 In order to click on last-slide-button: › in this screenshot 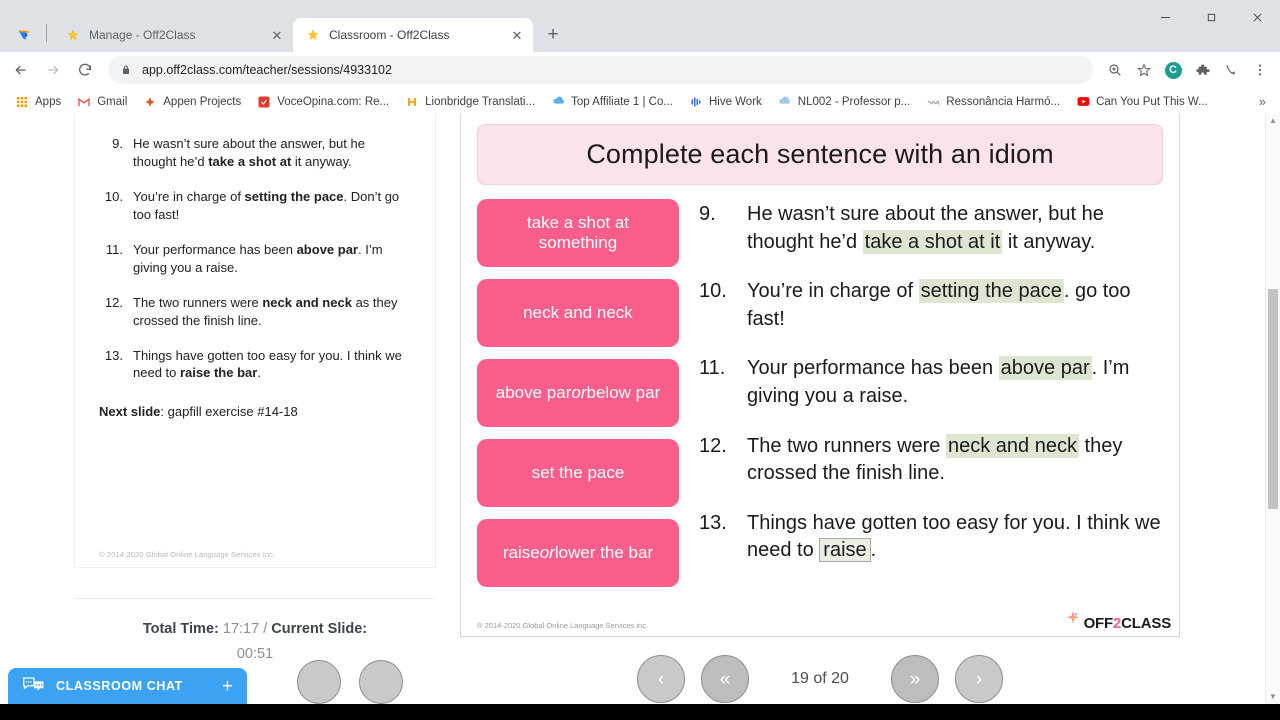, I will do `click(979, 679)`.